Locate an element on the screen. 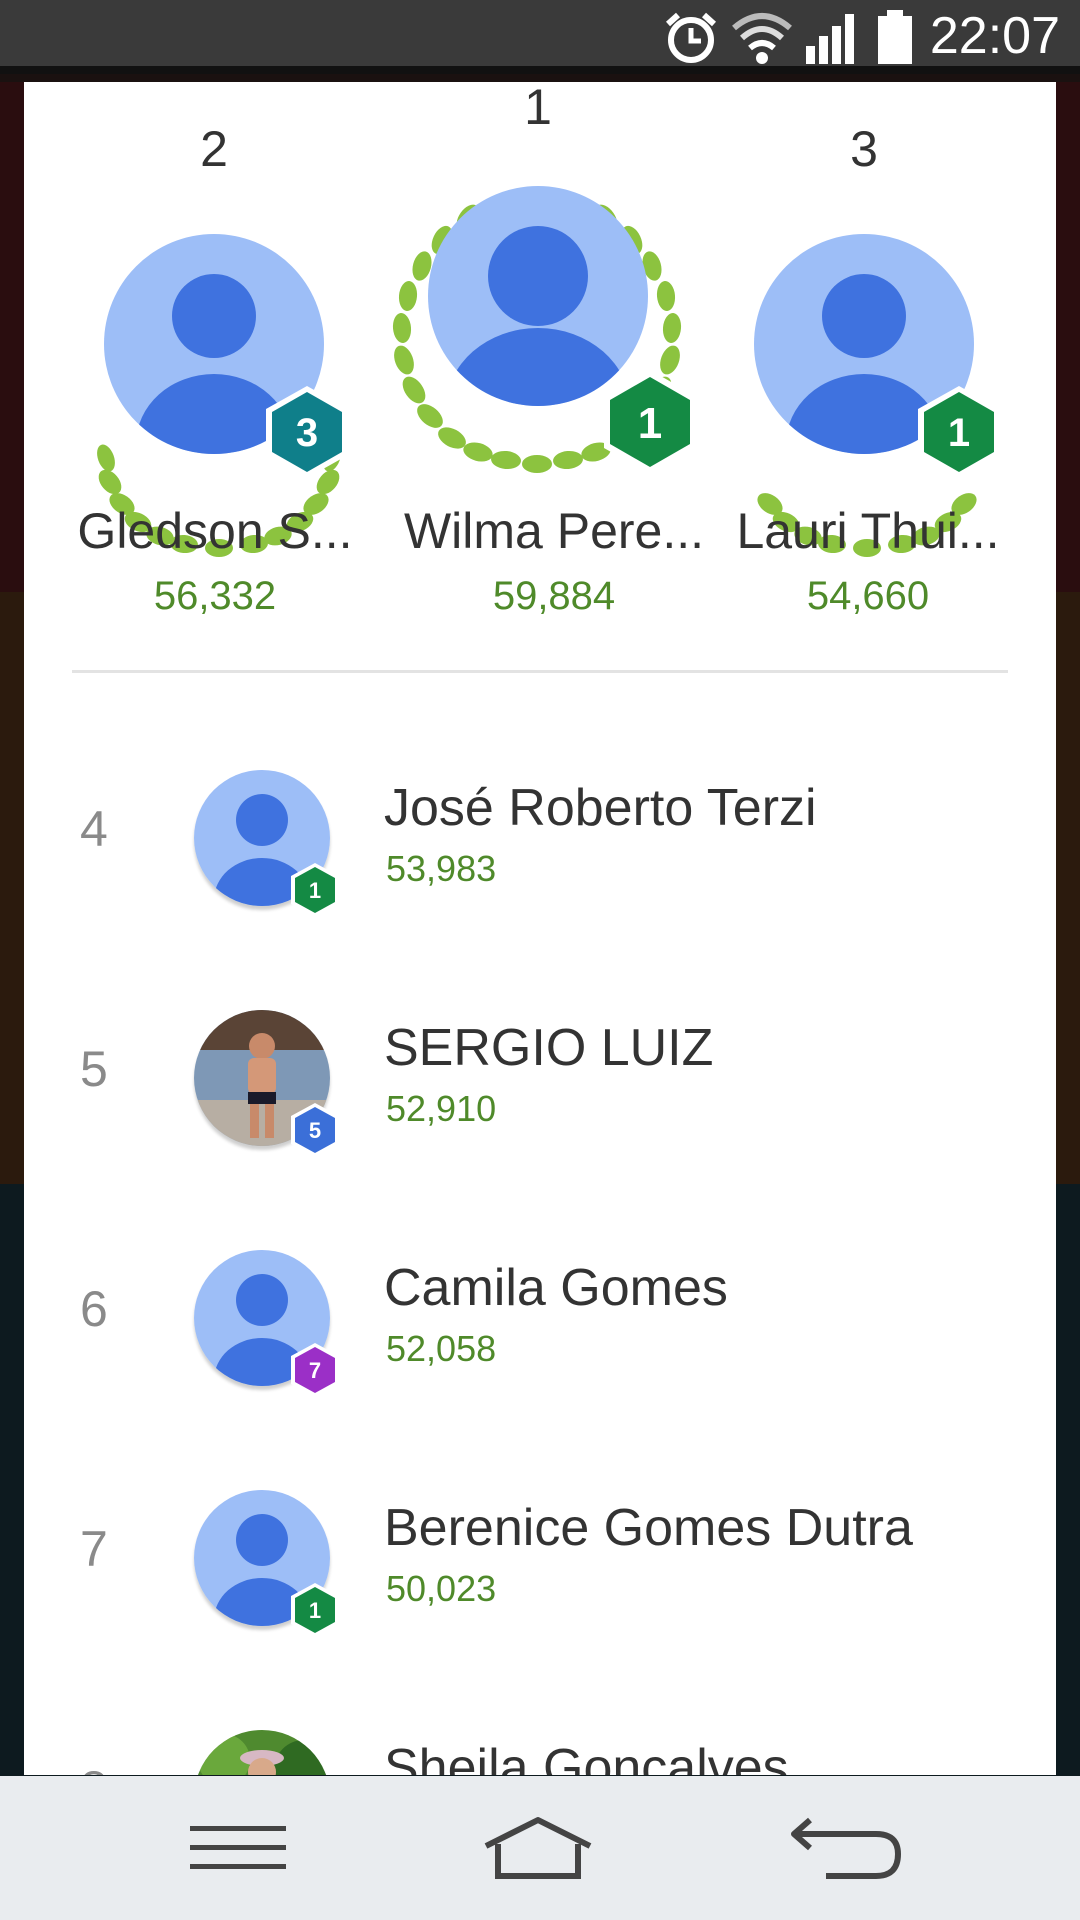 The image size is (1080, 1920). list-name: SERGIO LUIZ is located at coordinates (549, 1048).